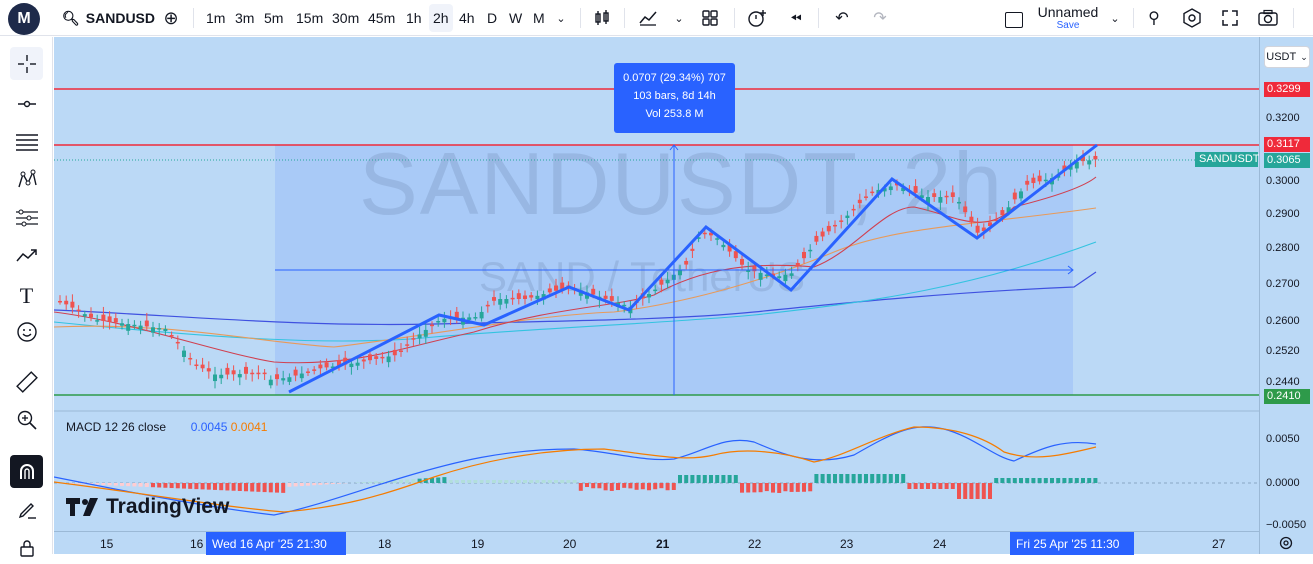 This screenshot has width=1313, height=564. I want to click on timeframe-1h: 1h, so click(414, 18).